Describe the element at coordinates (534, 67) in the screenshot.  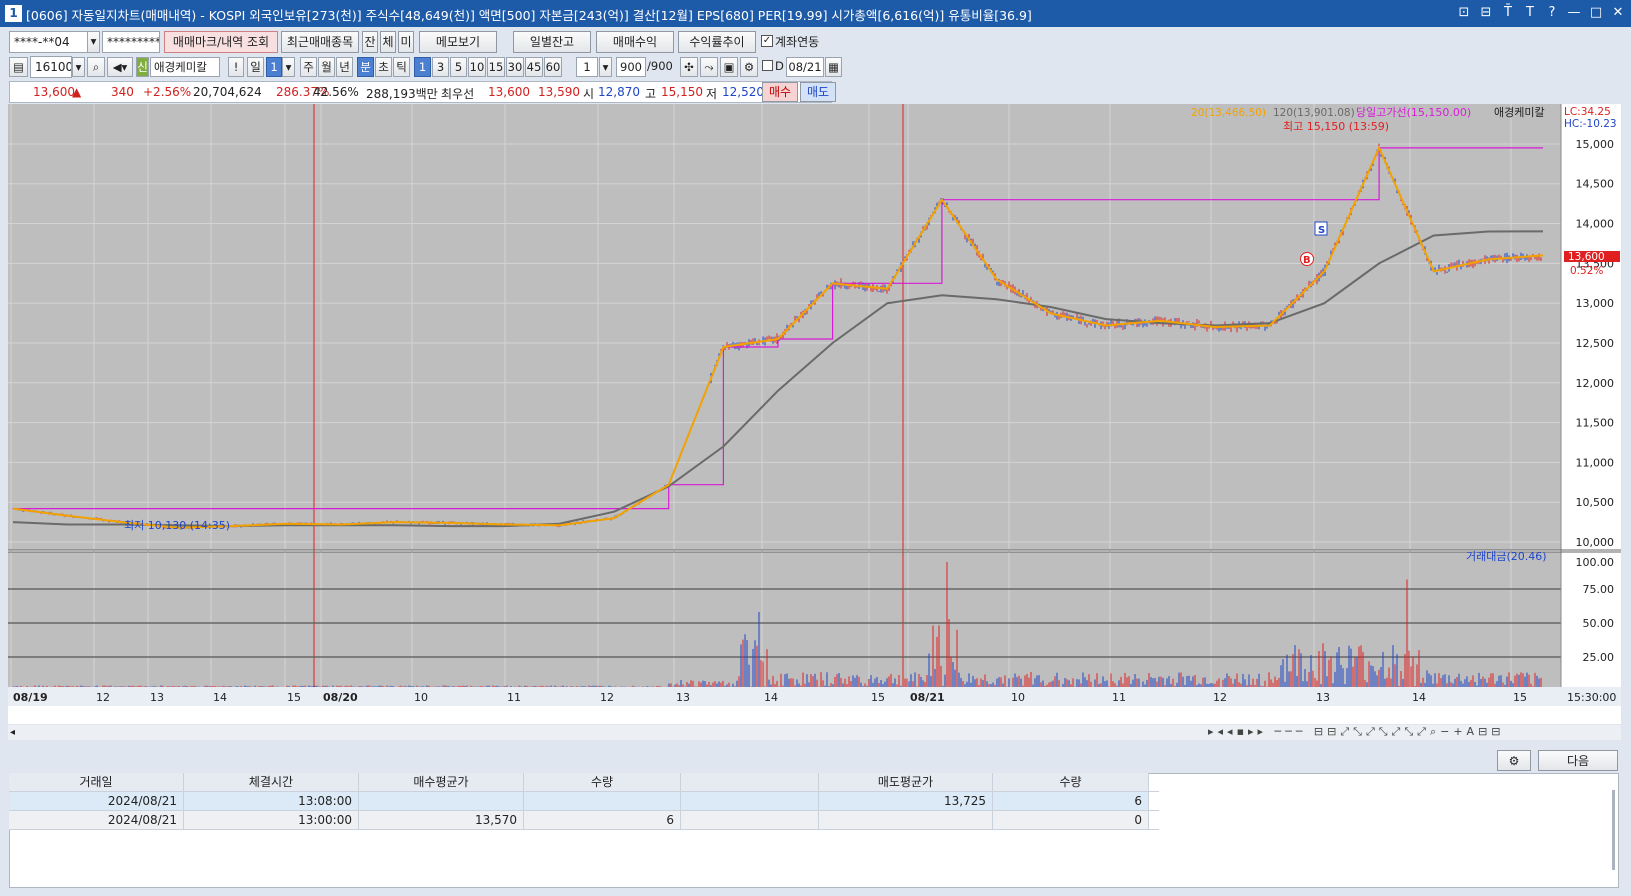
I see `interval-45: 45` at that location.